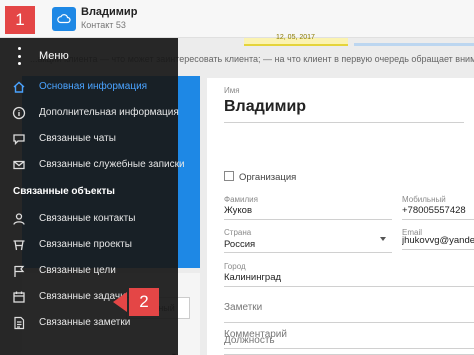 This screenshot has width=474, height=355. Describe the element at coordinates (19, 297) in the screenshot. I see `calendar-icon` at that location.